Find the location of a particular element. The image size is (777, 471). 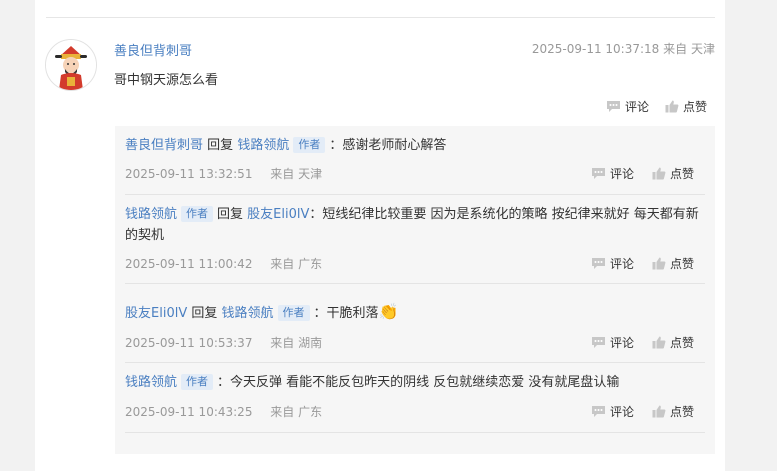

reply-text-line: 股友Eli0lV 回复 钱路领航 作者 ：干脆利落👏 is located at coordinates (415, 312).